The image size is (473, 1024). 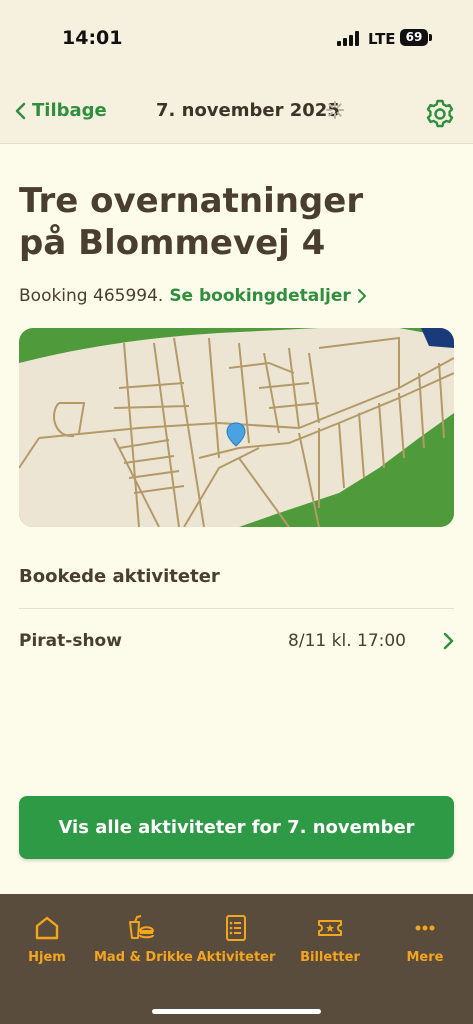 I want to click on chevron-left-icon, so click(x=20, y=110).